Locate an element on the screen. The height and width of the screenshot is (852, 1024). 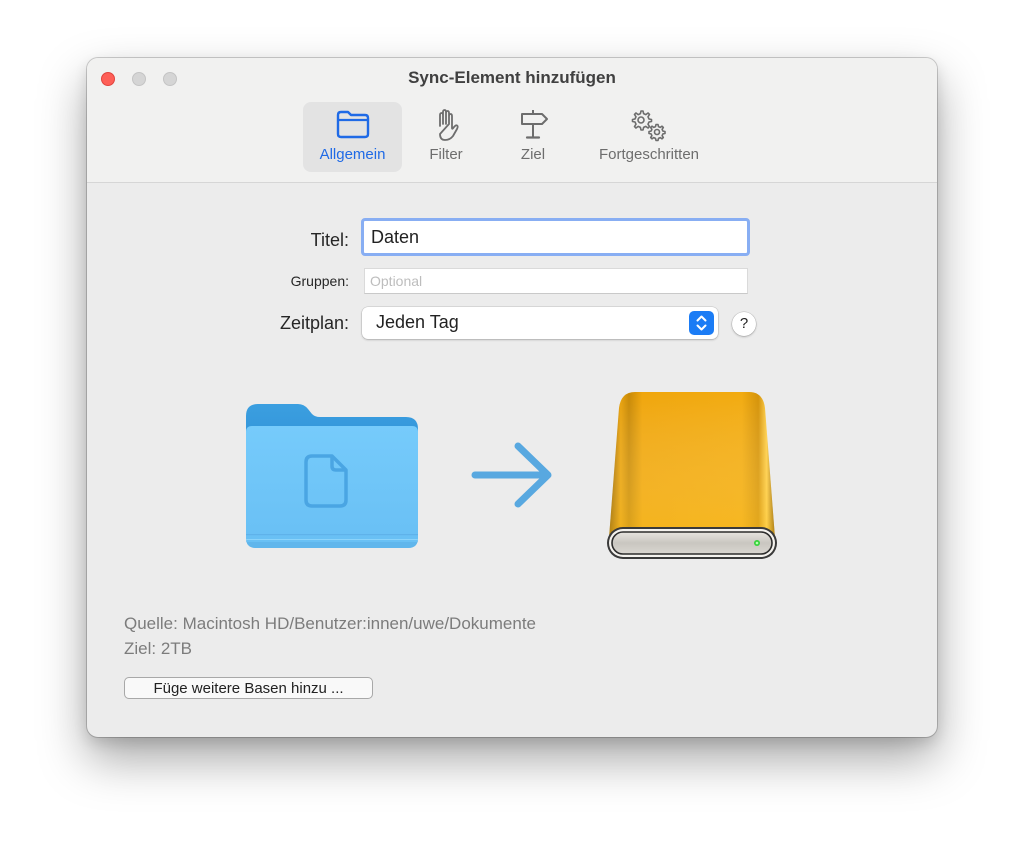
title-input is located at coordinates (555, 237).